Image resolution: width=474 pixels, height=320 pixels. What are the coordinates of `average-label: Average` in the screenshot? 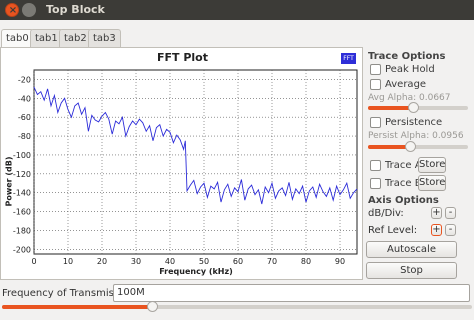 It's located at (406, 84).